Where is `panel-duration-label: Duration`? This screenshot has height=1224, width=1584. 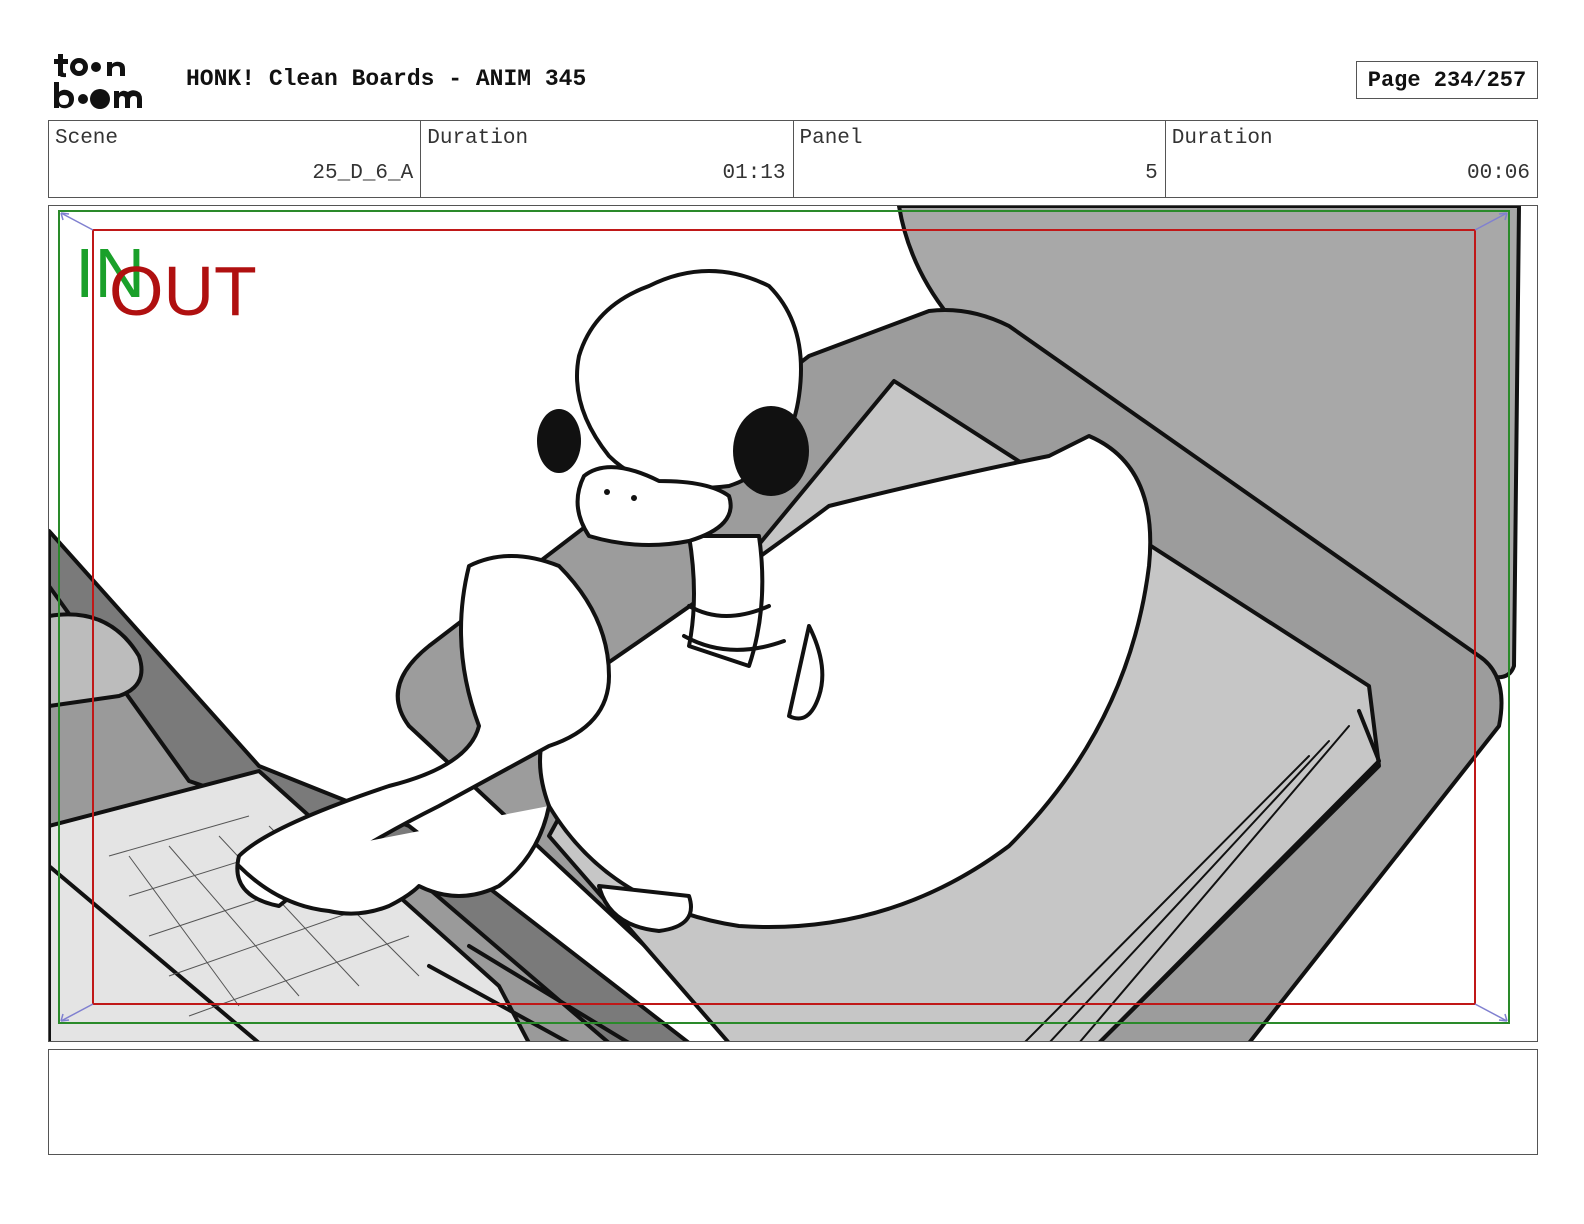
panel-duration-label: Duration is located at coordinates (1222, 138).